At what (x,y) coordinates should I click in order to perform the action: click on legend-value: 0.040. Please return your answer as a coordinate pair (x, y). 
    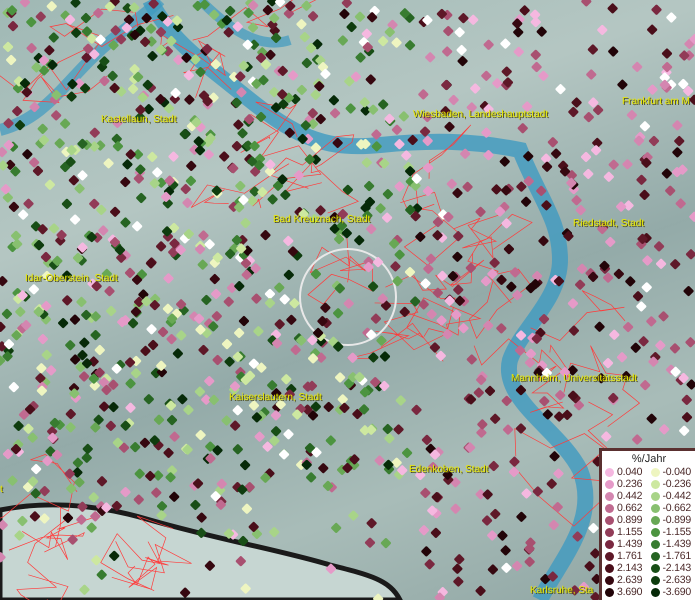
    Looking at the image, I should click on (629, 472).